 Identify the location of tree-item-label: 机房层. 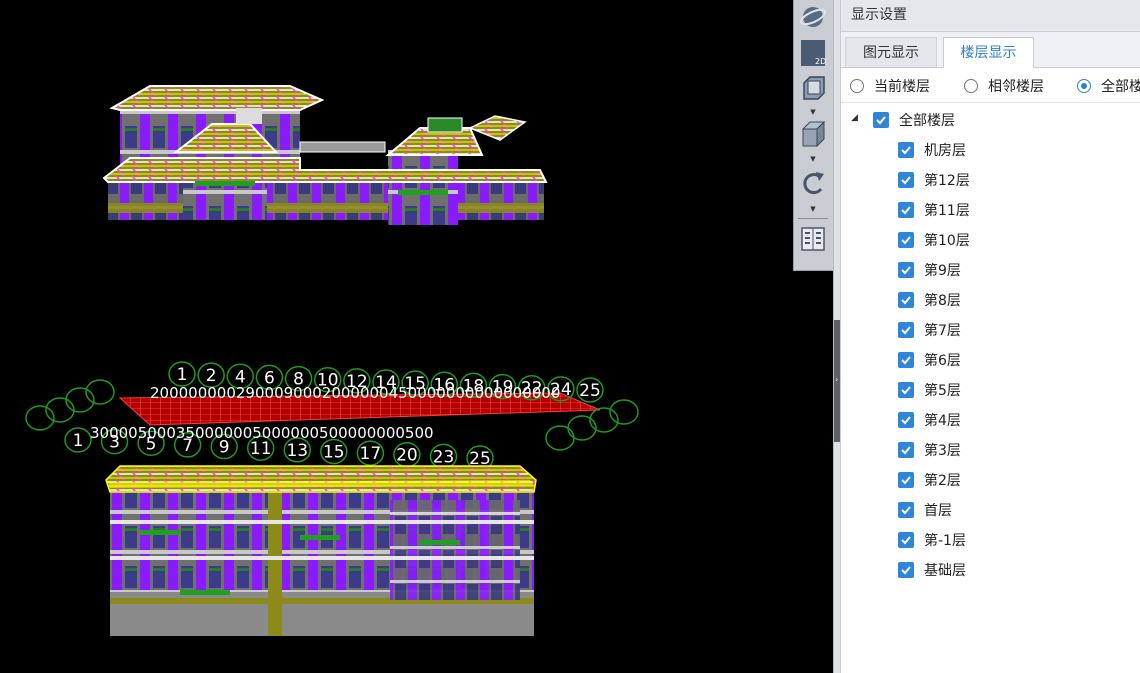
(945, 151).